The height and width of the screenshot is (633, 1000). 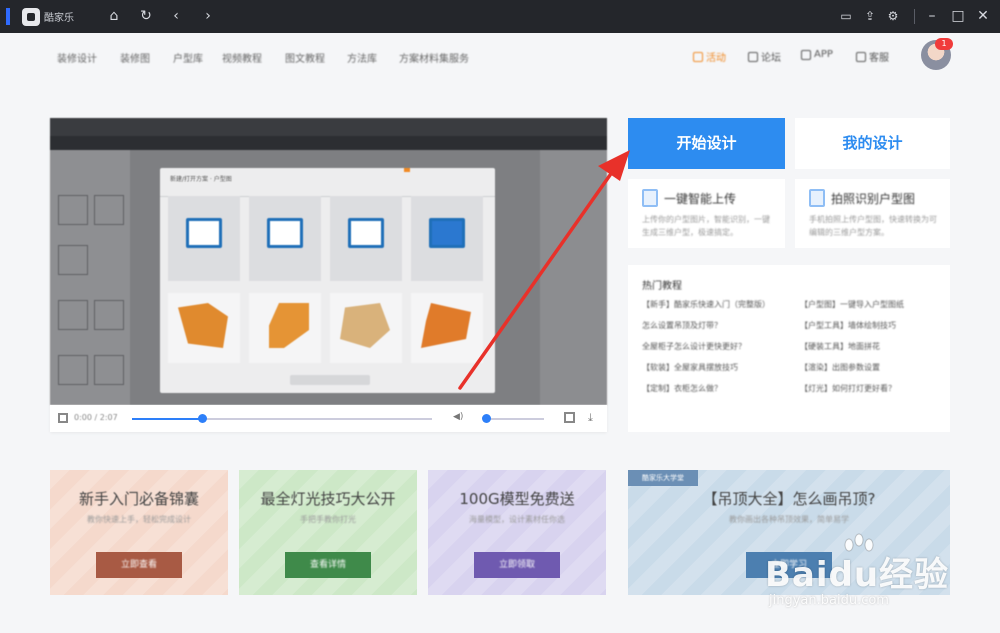 What do you see at coordinates (208, 16) in the screenshot?
I see `forward-icon: ›` at bounding box center [208, 16].